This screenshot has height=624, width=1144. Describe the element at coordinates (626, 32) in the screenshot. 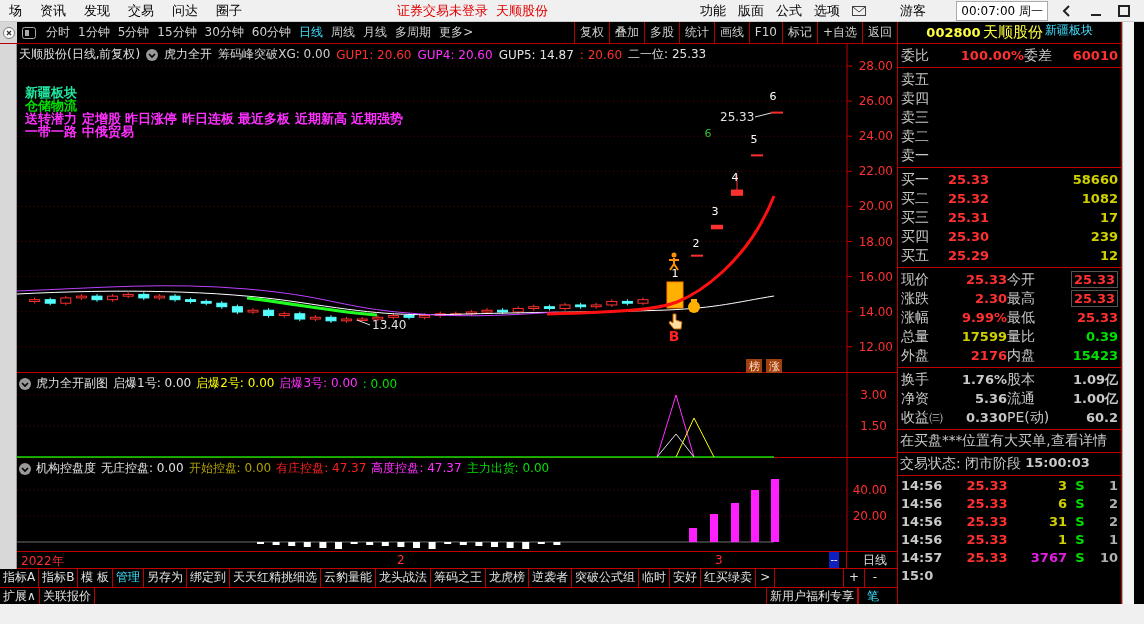

I see `toolbar-button: 叠加` at that location.